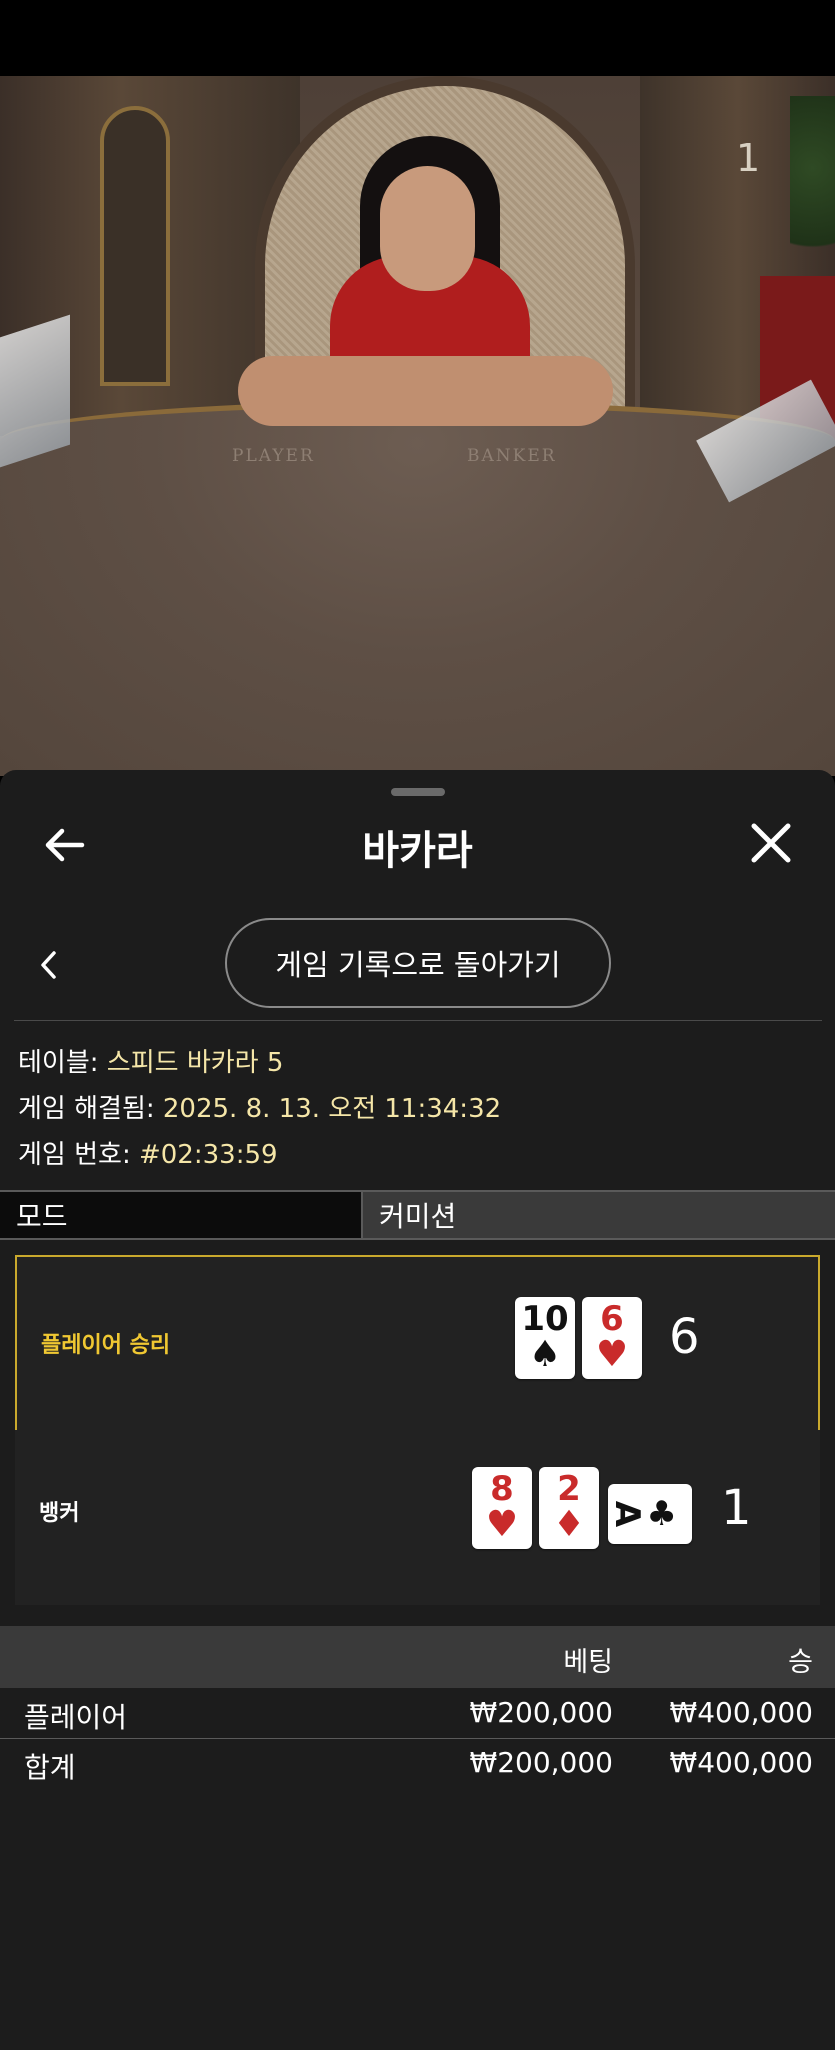 The height and width of the screenshot is (2050, 835). Describe the element at coordinates (427, 228) in the screenshot. I see `dealer-face` at that location.